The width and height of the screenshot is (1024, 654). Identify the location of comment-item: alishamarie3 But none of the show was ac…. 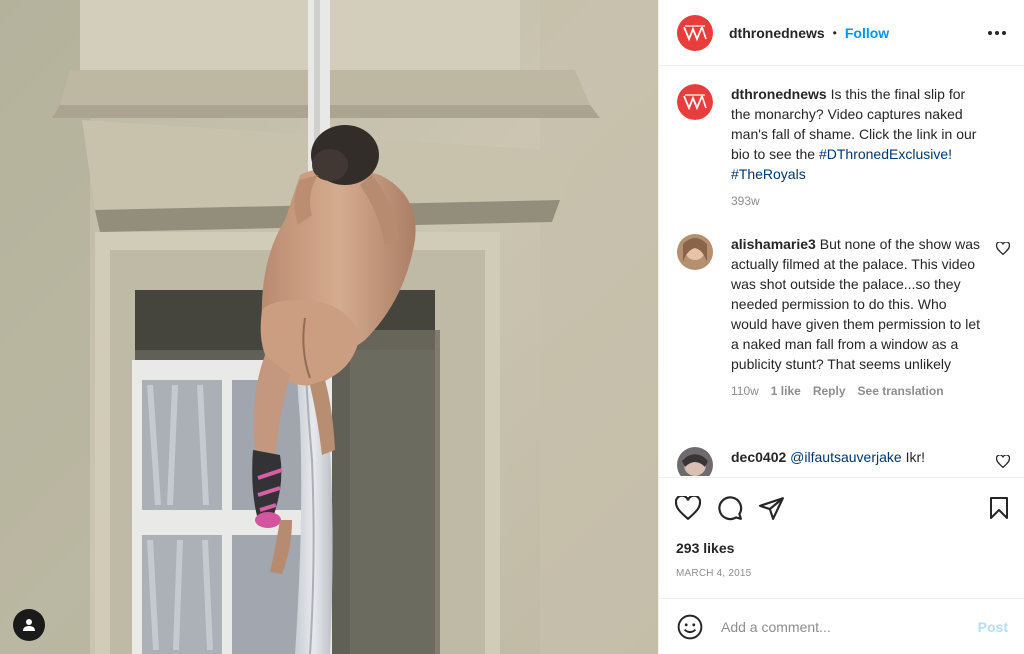
(844, 317).